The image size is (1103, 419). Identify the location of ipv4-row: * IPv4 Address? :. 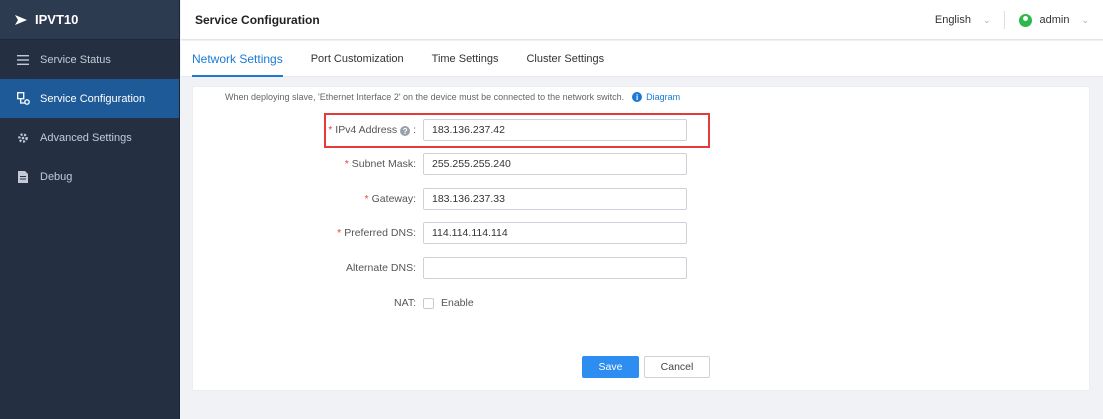
(440, 130).